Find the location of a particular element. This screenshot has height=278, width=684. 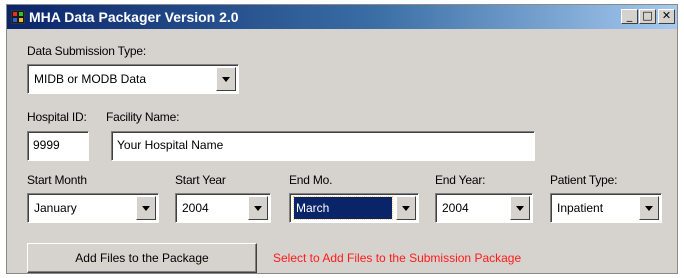

start-year-label: Start Year is located at coordinates (200, 180).